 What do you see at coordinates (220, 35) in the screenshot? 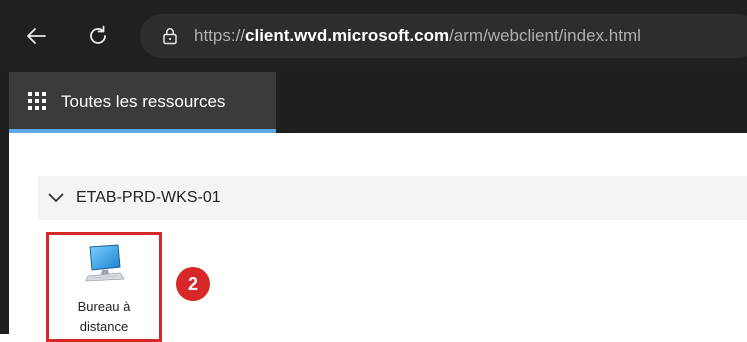
I see `url-prefix: https://` at bounding box center [220, 35].